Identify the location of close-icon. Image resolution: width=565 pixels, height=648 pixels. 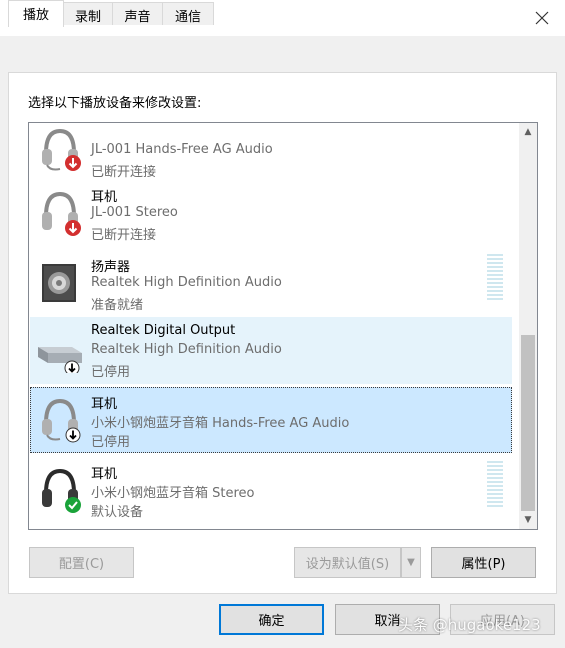
(542, 18).